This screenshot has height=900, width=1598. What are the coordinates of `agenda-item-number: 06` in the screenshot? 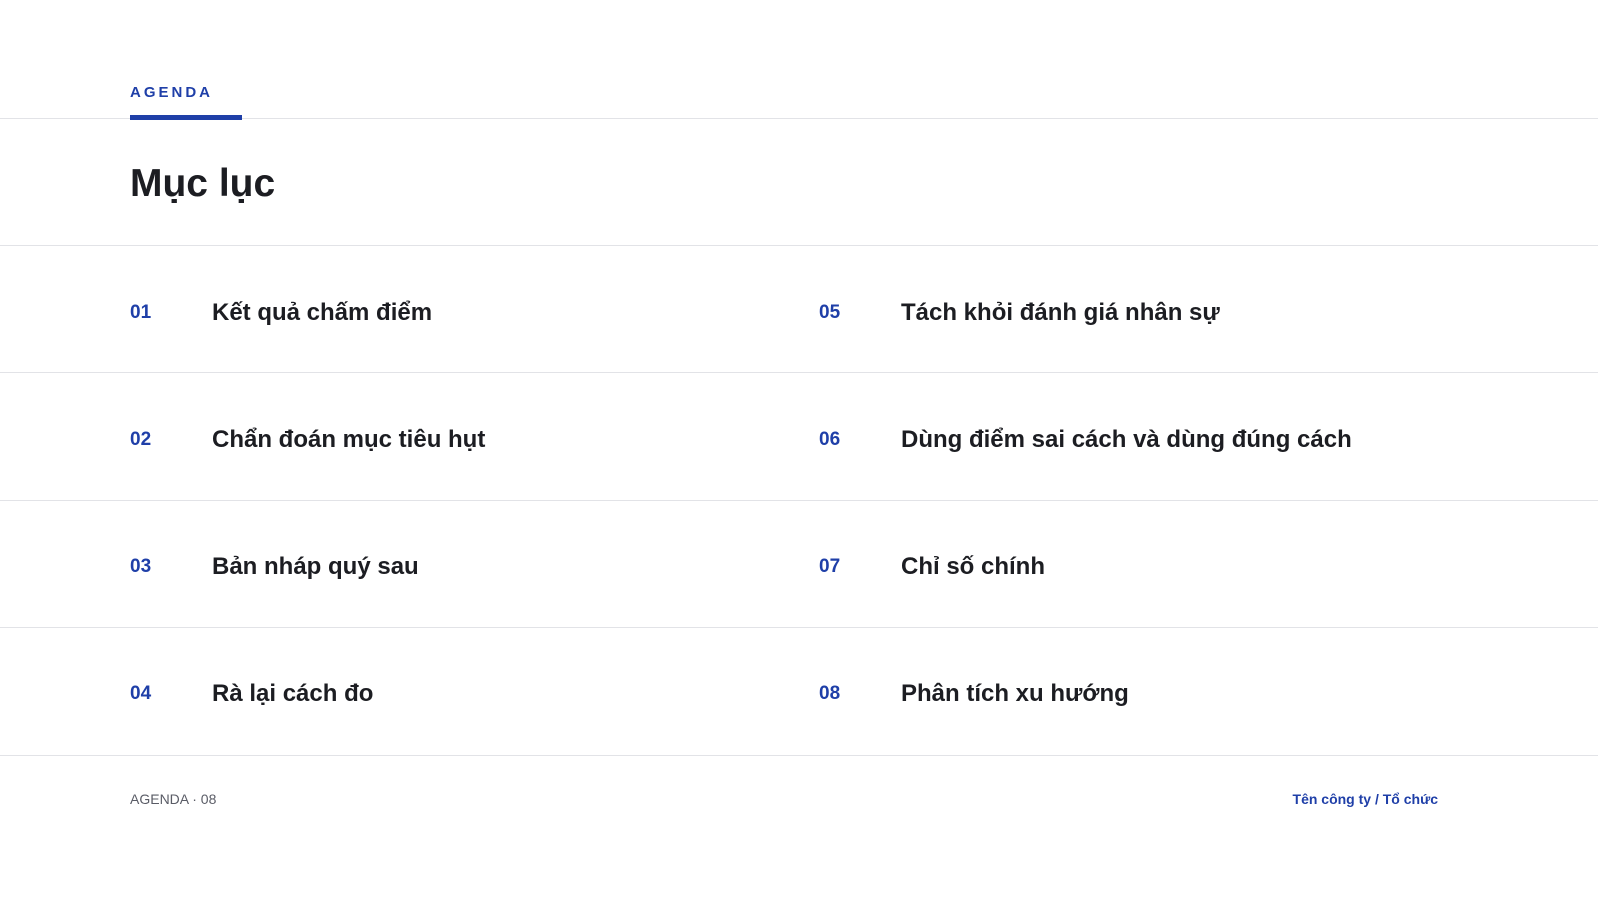 It's located at (830, 439).